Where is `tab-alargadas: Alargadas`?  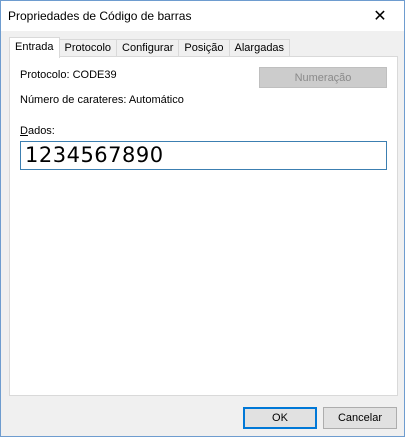 tab-alargadas: Alargadas is located at coordinates (259, 48).